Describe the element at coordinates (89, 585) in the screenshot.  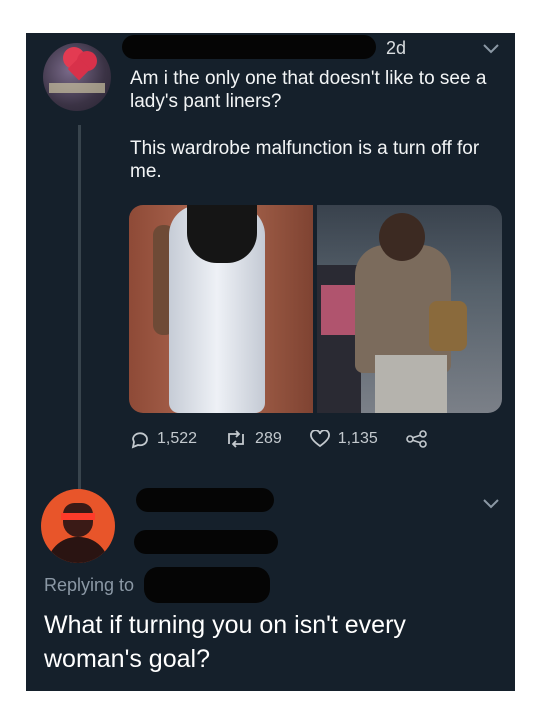
I see `replying-to-label: Replying to` at that location.